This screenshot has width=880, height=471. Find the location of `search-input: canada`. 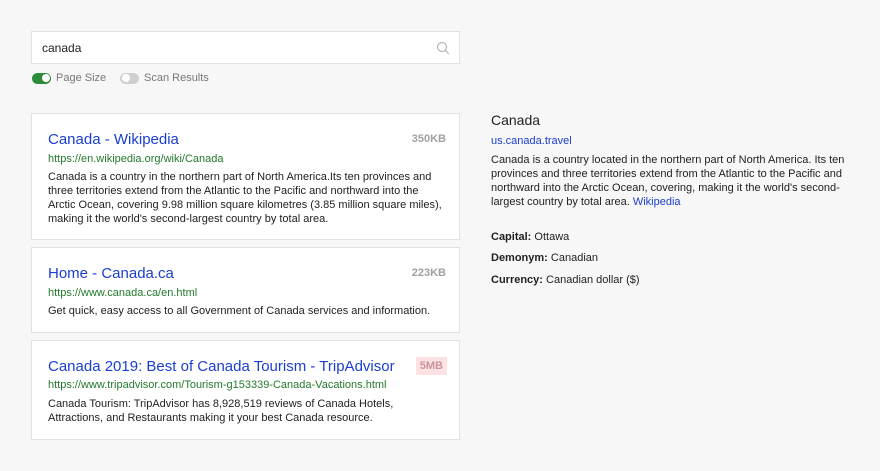

search-input: canada is located at coordinates (245, 47).